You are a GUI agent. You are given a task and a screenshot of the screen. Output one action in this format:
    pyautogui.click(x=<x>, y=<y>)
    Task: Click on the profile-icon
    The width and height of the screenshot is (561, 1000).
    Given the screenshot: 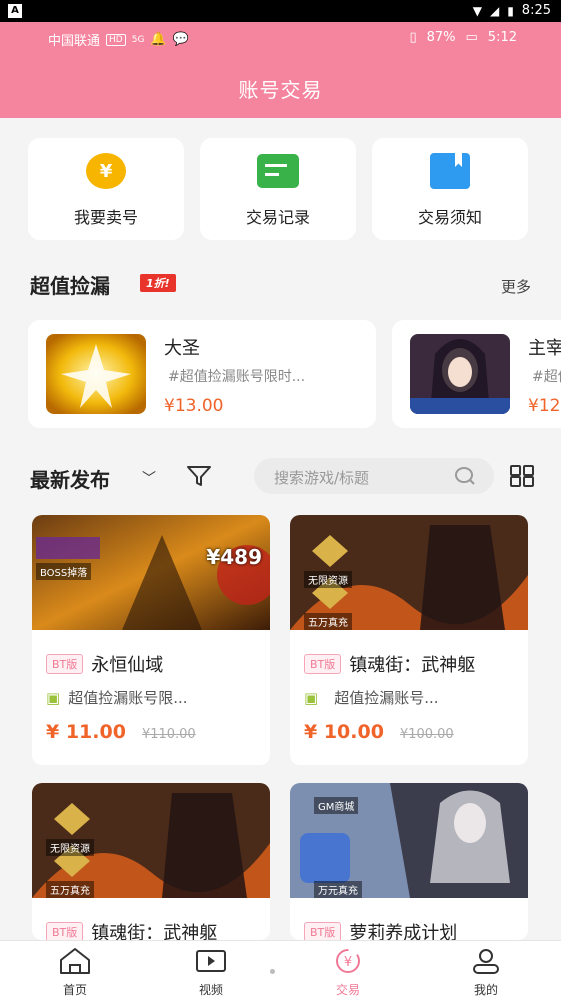 What is the action you would take?
    pyautogui.click(x=486, y=961)
    